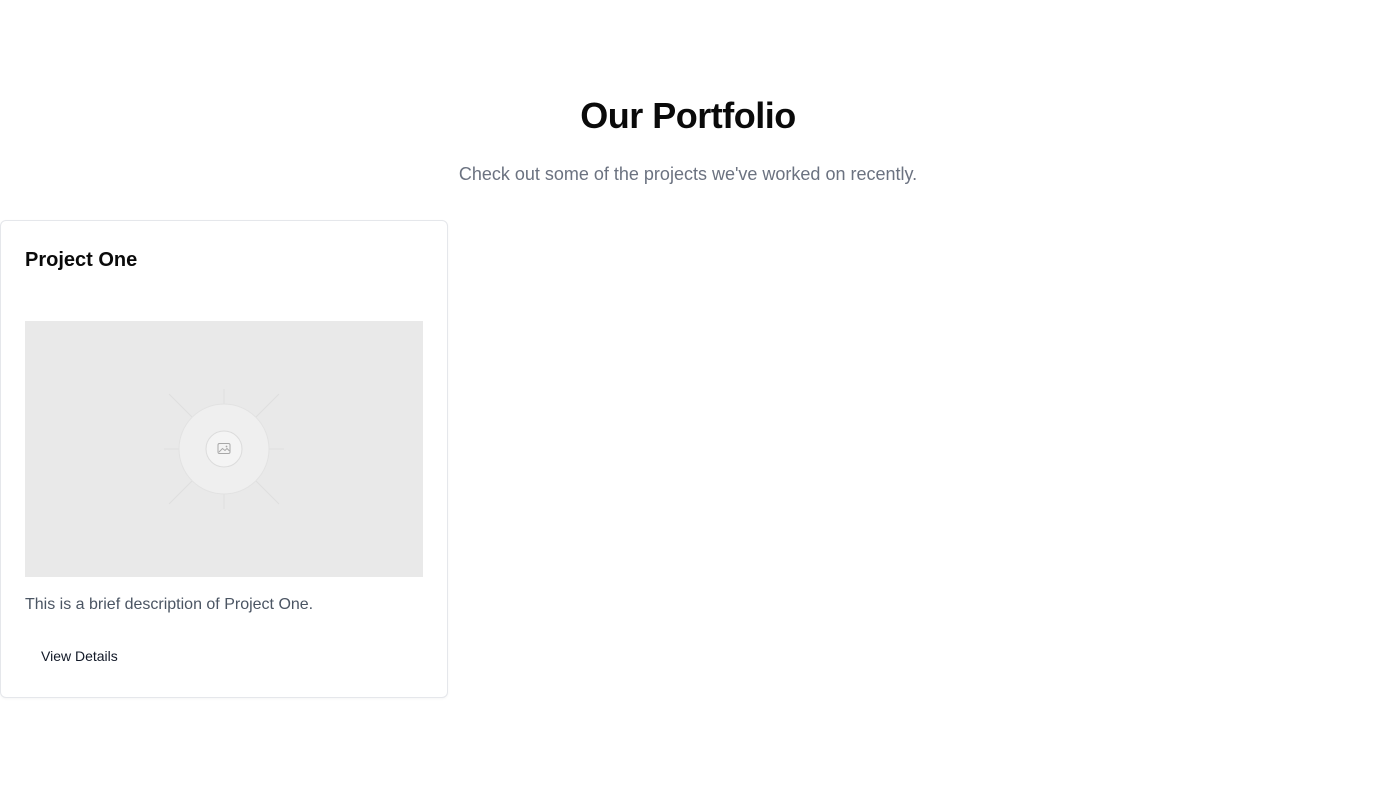 The width and height of the screenshot is (1376, 794). I want to click on page-title: Our Portfolio, so click(688, 115).